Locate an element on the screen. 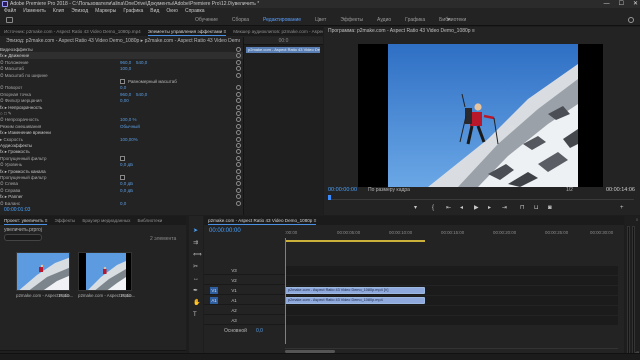 This screenshot has height=360, width=640. play-icon: ▶ is located at coordinates (476, 208).